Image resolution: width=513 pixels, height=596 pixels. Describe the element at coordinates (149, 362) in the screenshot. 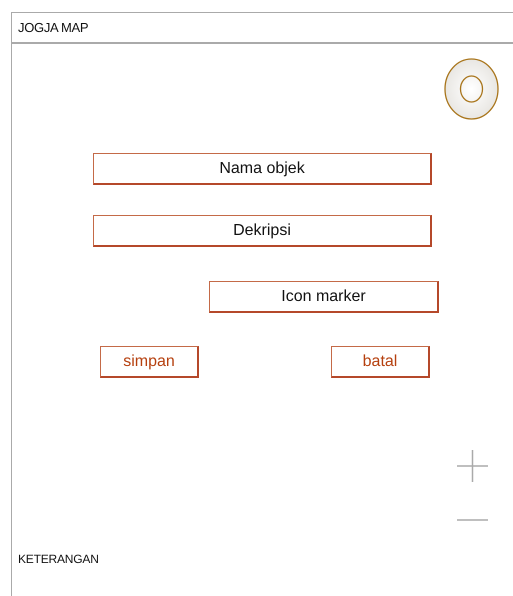

I see `save-button: simpan` at that location.